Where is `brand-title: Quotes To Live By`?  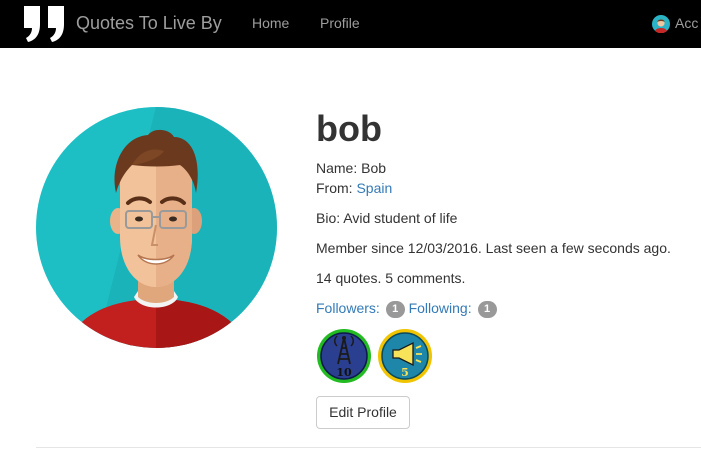 brand-title: Quotes To Live By is located at coordinates (149, 23).